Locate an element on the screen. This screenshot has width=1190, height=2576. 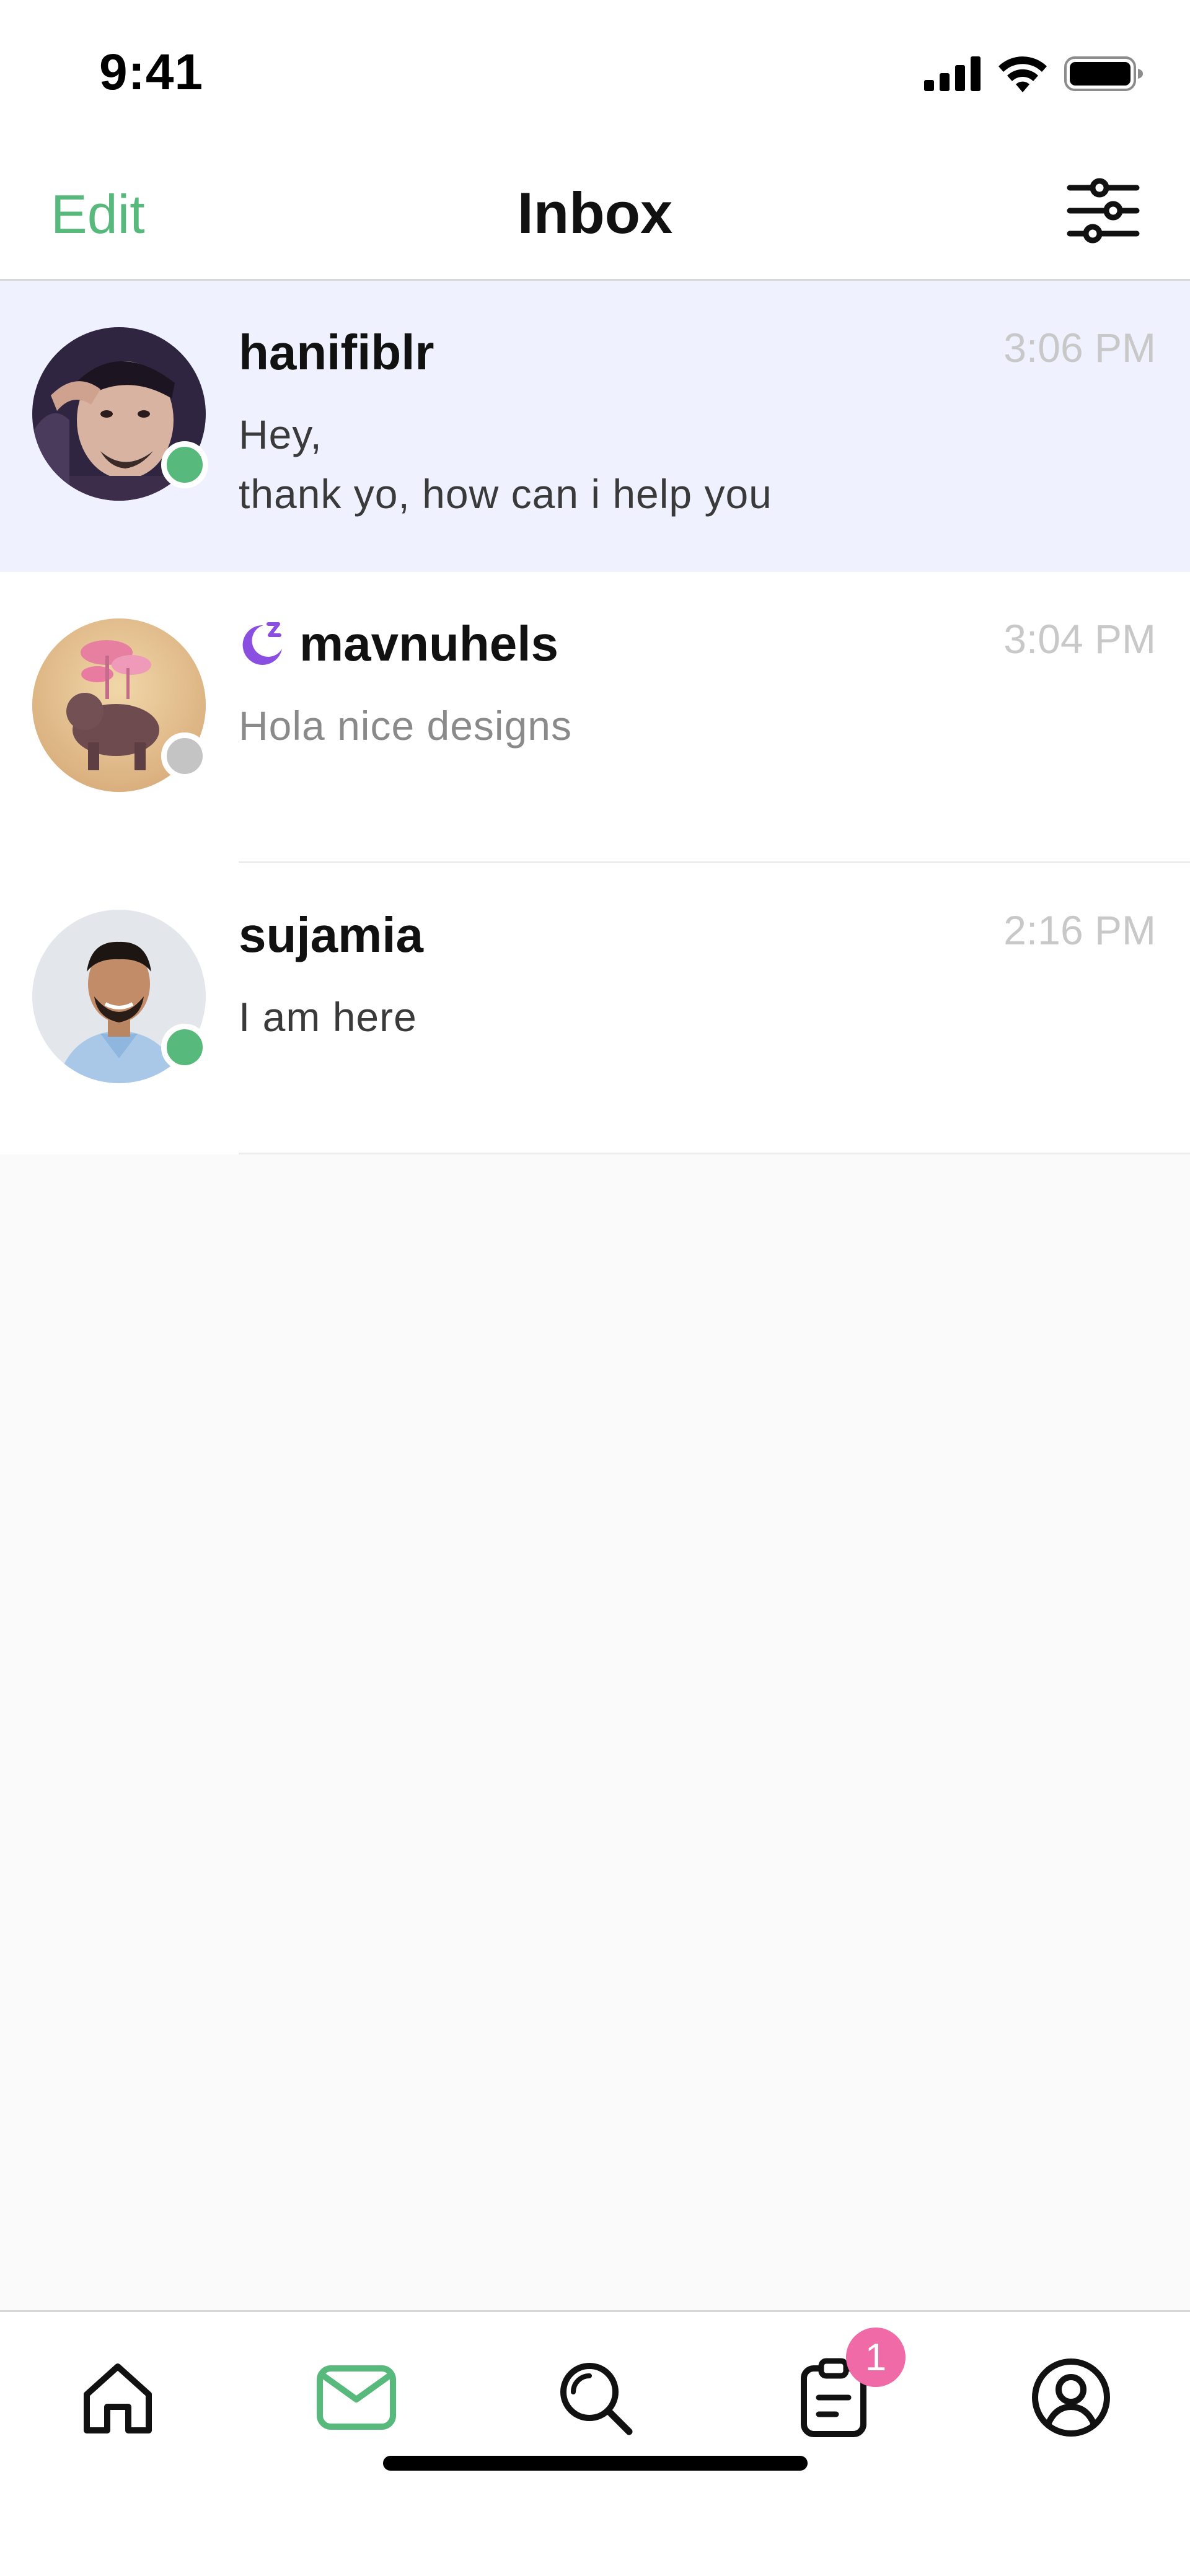
conversation-time: 3:04 PM is located at coordinates (1079, 639).